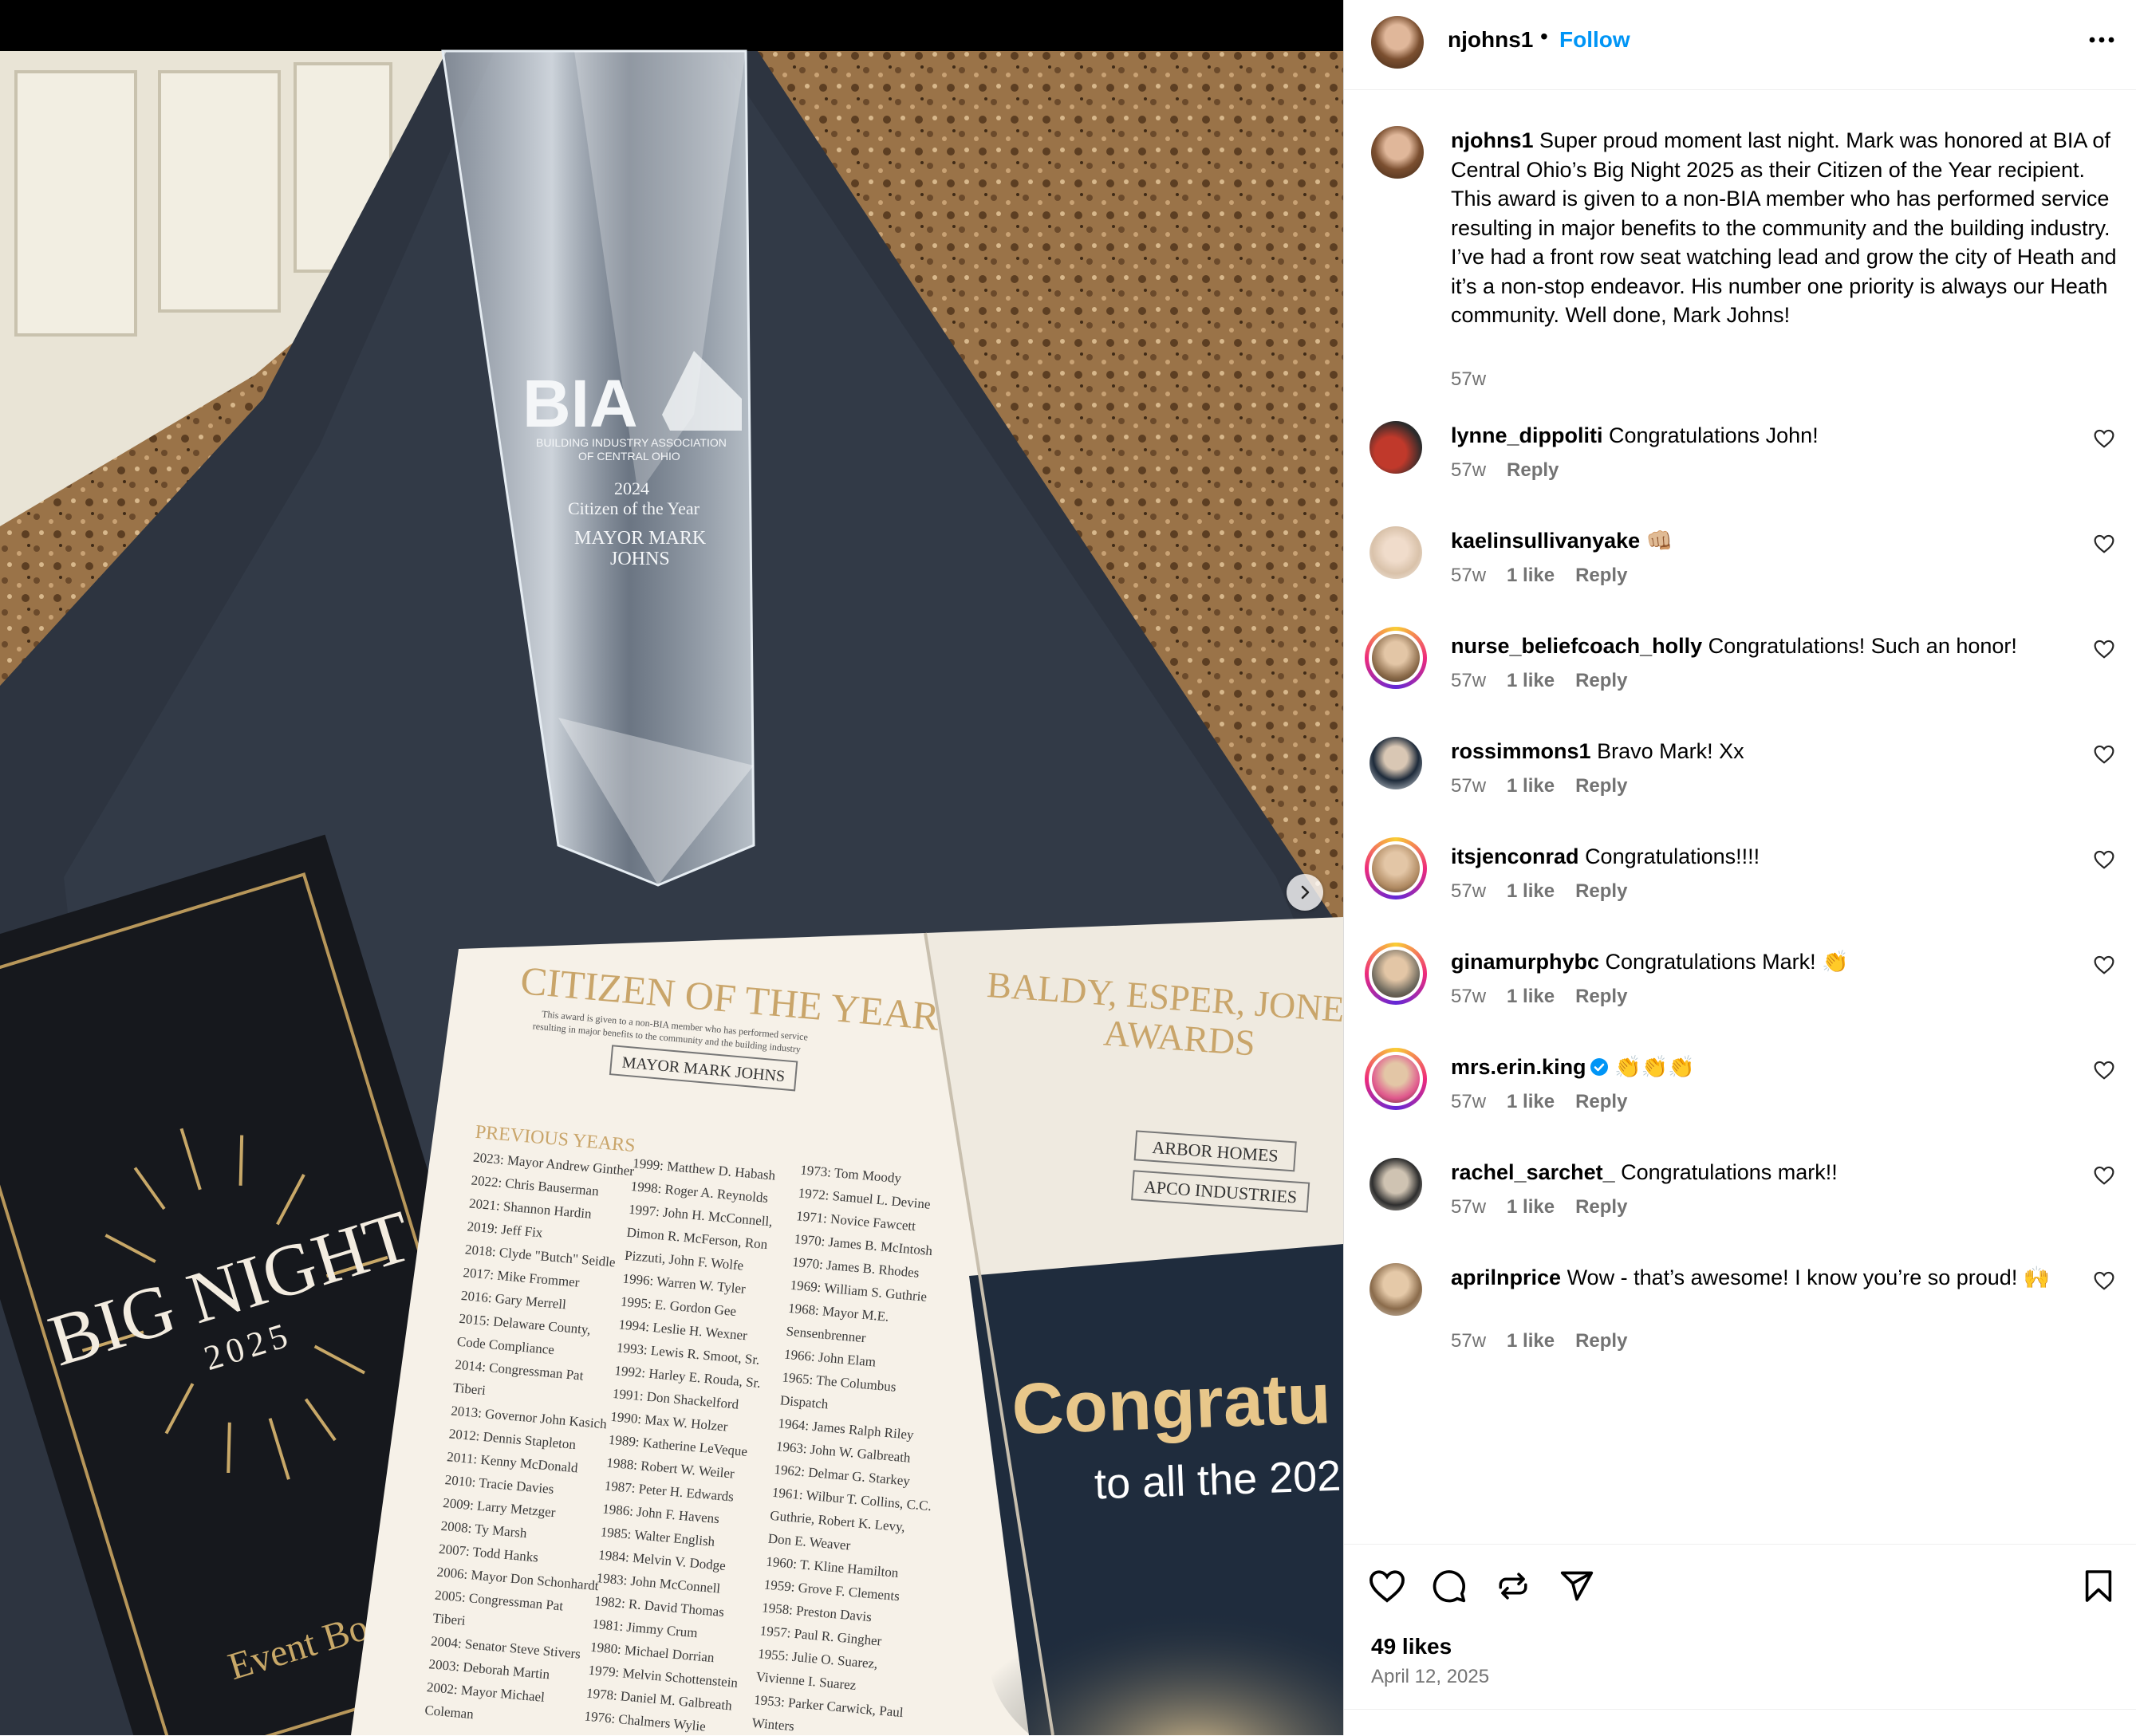 This screenshot has height=1736, width=2136. I want to click on comment-button, so click(1449, 1586).